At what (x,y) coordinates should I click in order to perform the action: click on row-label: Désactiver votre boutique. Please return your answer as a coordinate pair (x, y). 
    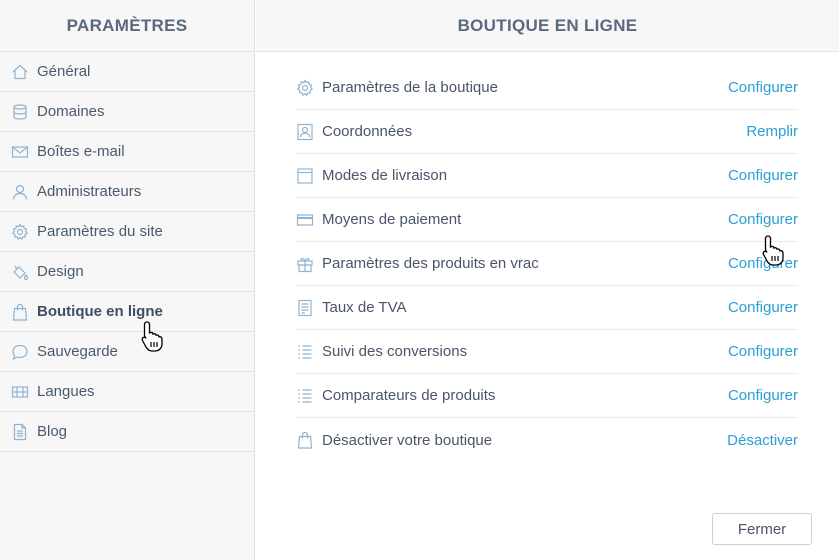
    Looking at the image, I should click on (407, 440).